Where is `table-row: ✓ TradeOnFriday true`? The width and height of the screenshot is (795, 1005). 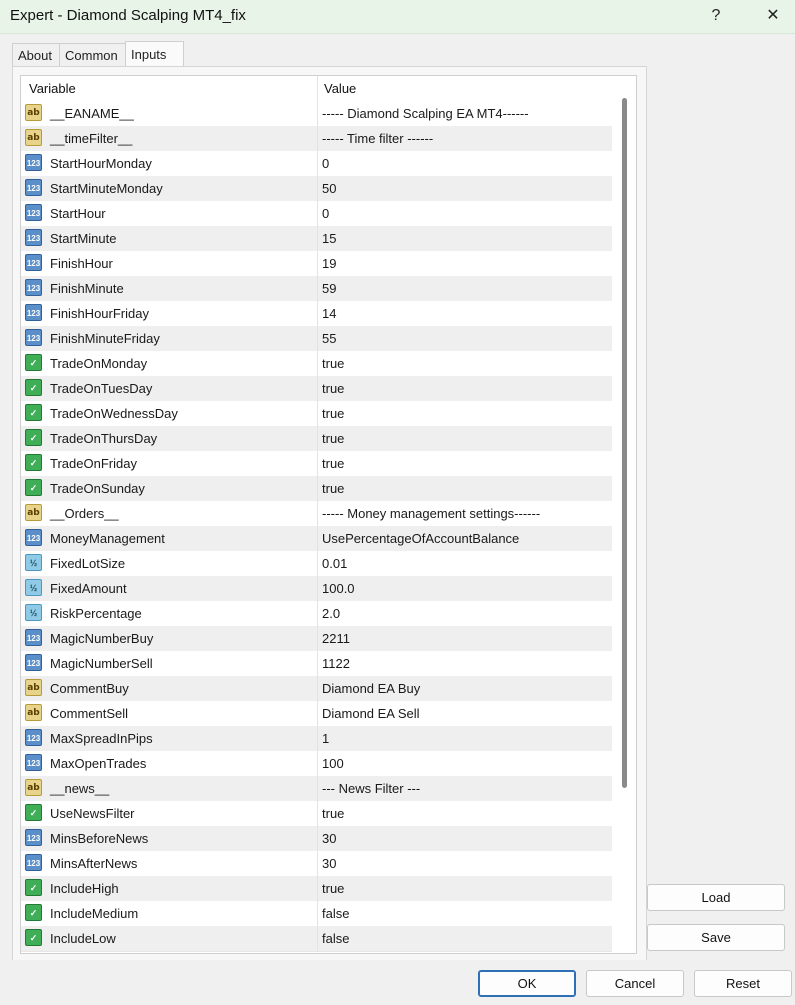 table-row: ✓ TradeOnFriday true is located at coordinates (316, 464).